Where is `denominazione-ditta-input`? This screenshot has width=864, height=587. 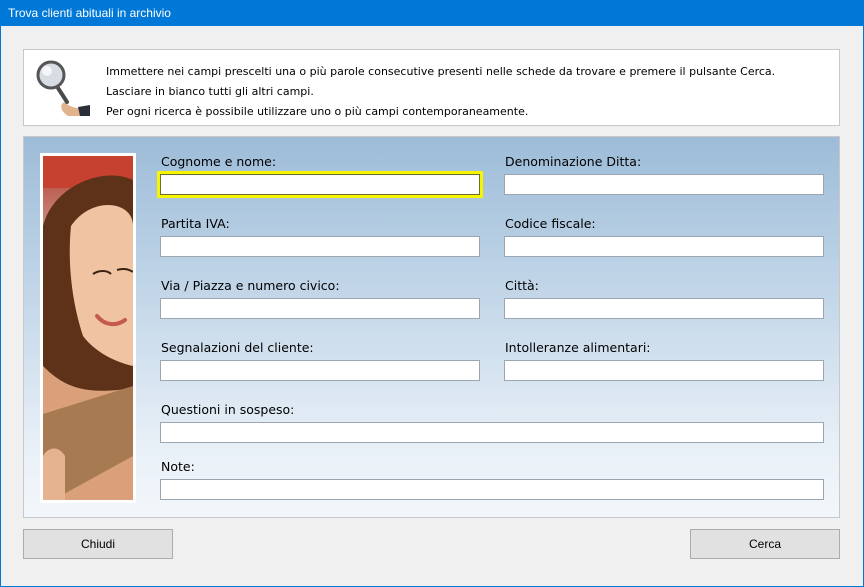
denominazione-ditta-input is located at coordinates (664, 184).